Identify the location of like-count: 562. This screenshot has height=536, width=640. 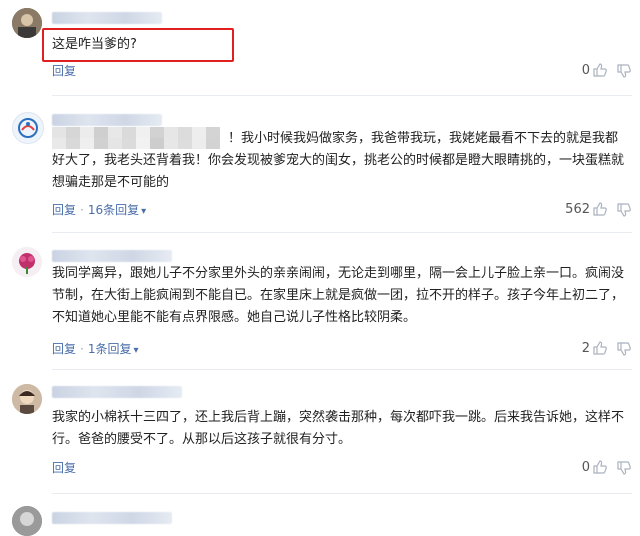
(577, 209).